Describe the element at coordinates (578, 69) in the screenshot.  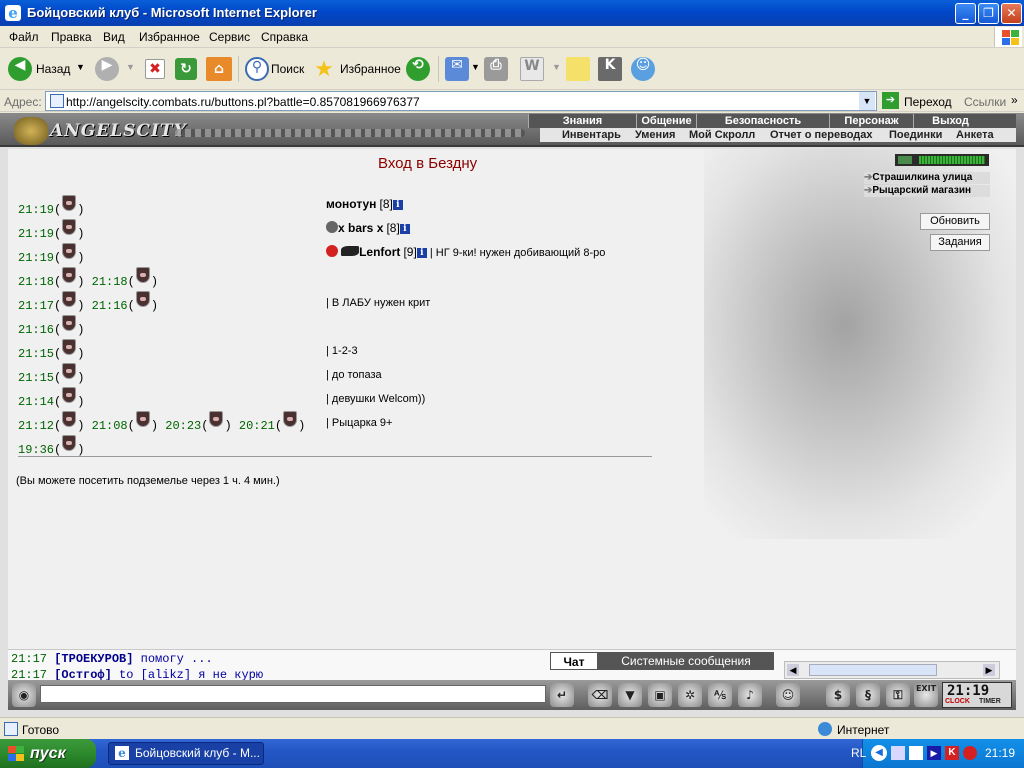
I see `note-icon` at that location.